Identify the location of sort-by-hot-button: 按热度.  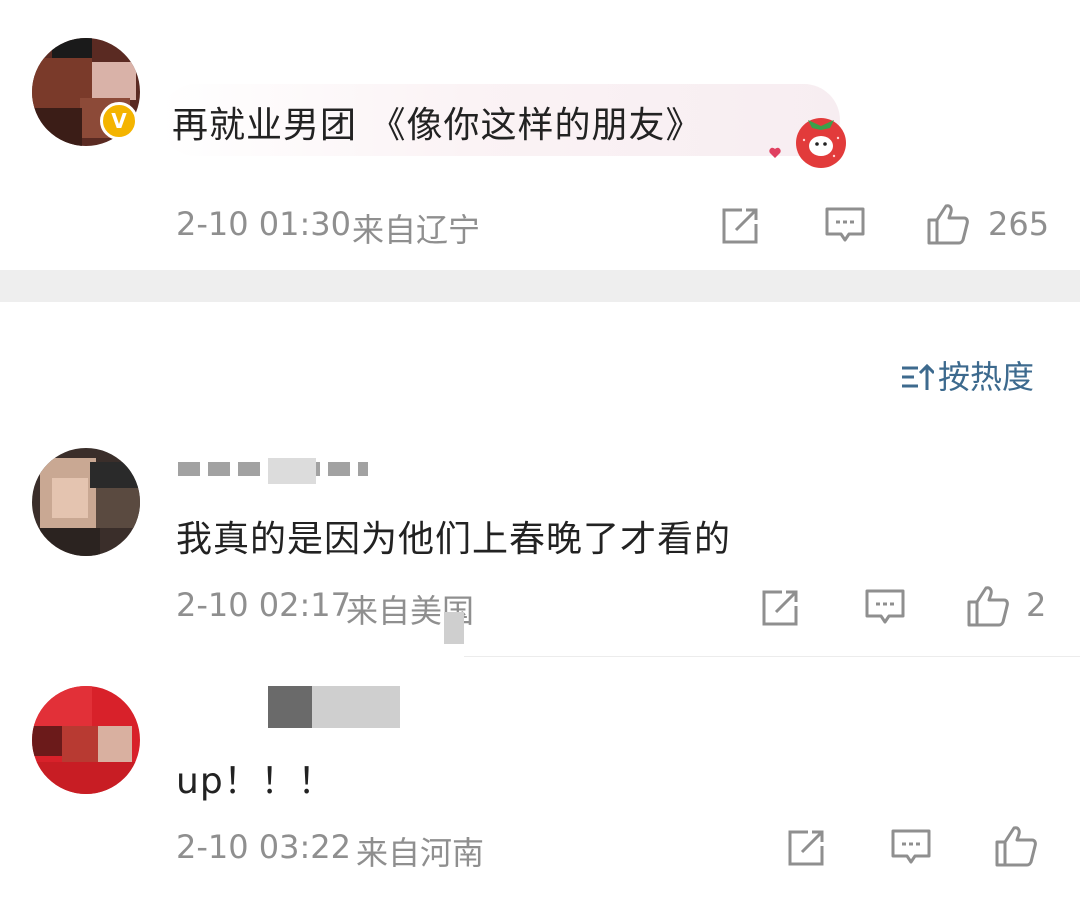
(967, 375).